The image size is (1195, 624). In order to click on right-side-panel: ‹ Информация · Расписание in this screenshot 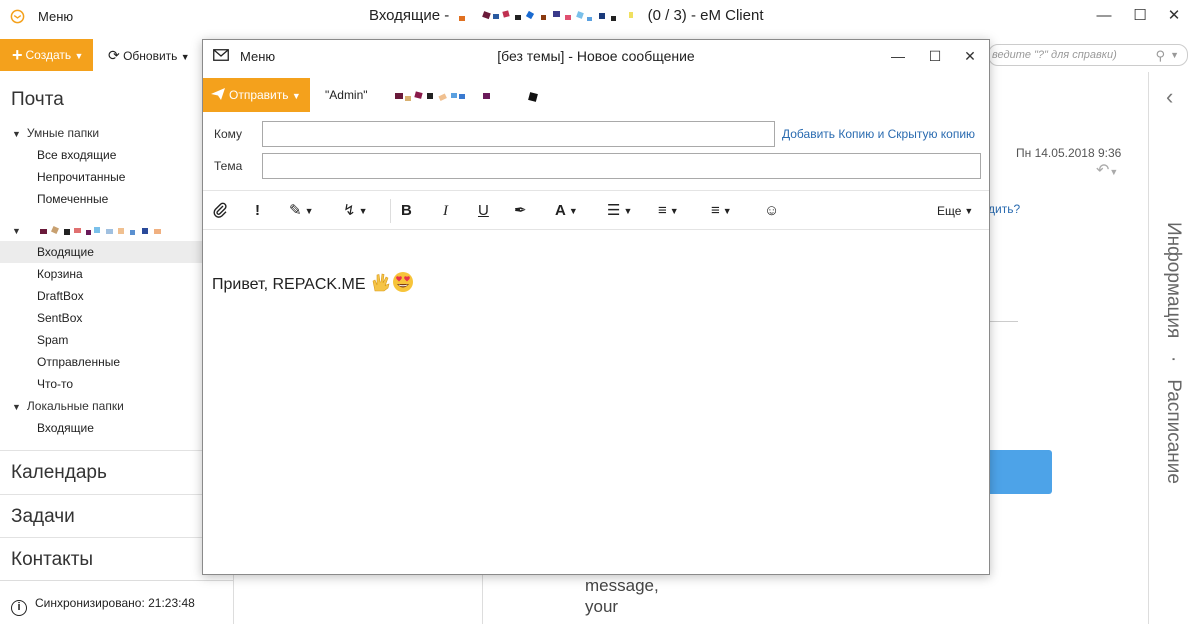, I will do `click(1171, 348)`.